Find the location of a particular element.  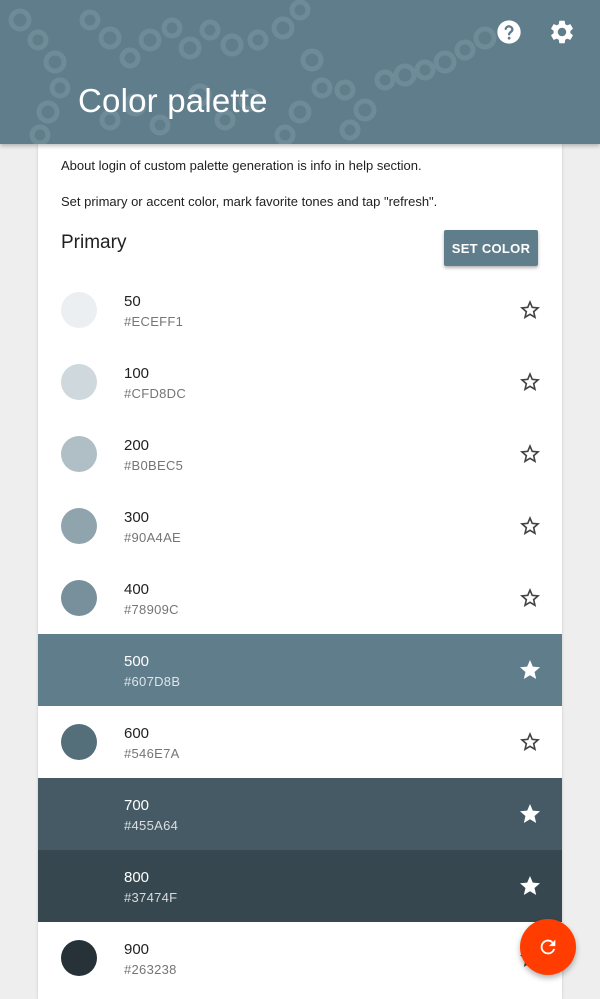

page-title: Color palette is located at coordinates (173, 100).